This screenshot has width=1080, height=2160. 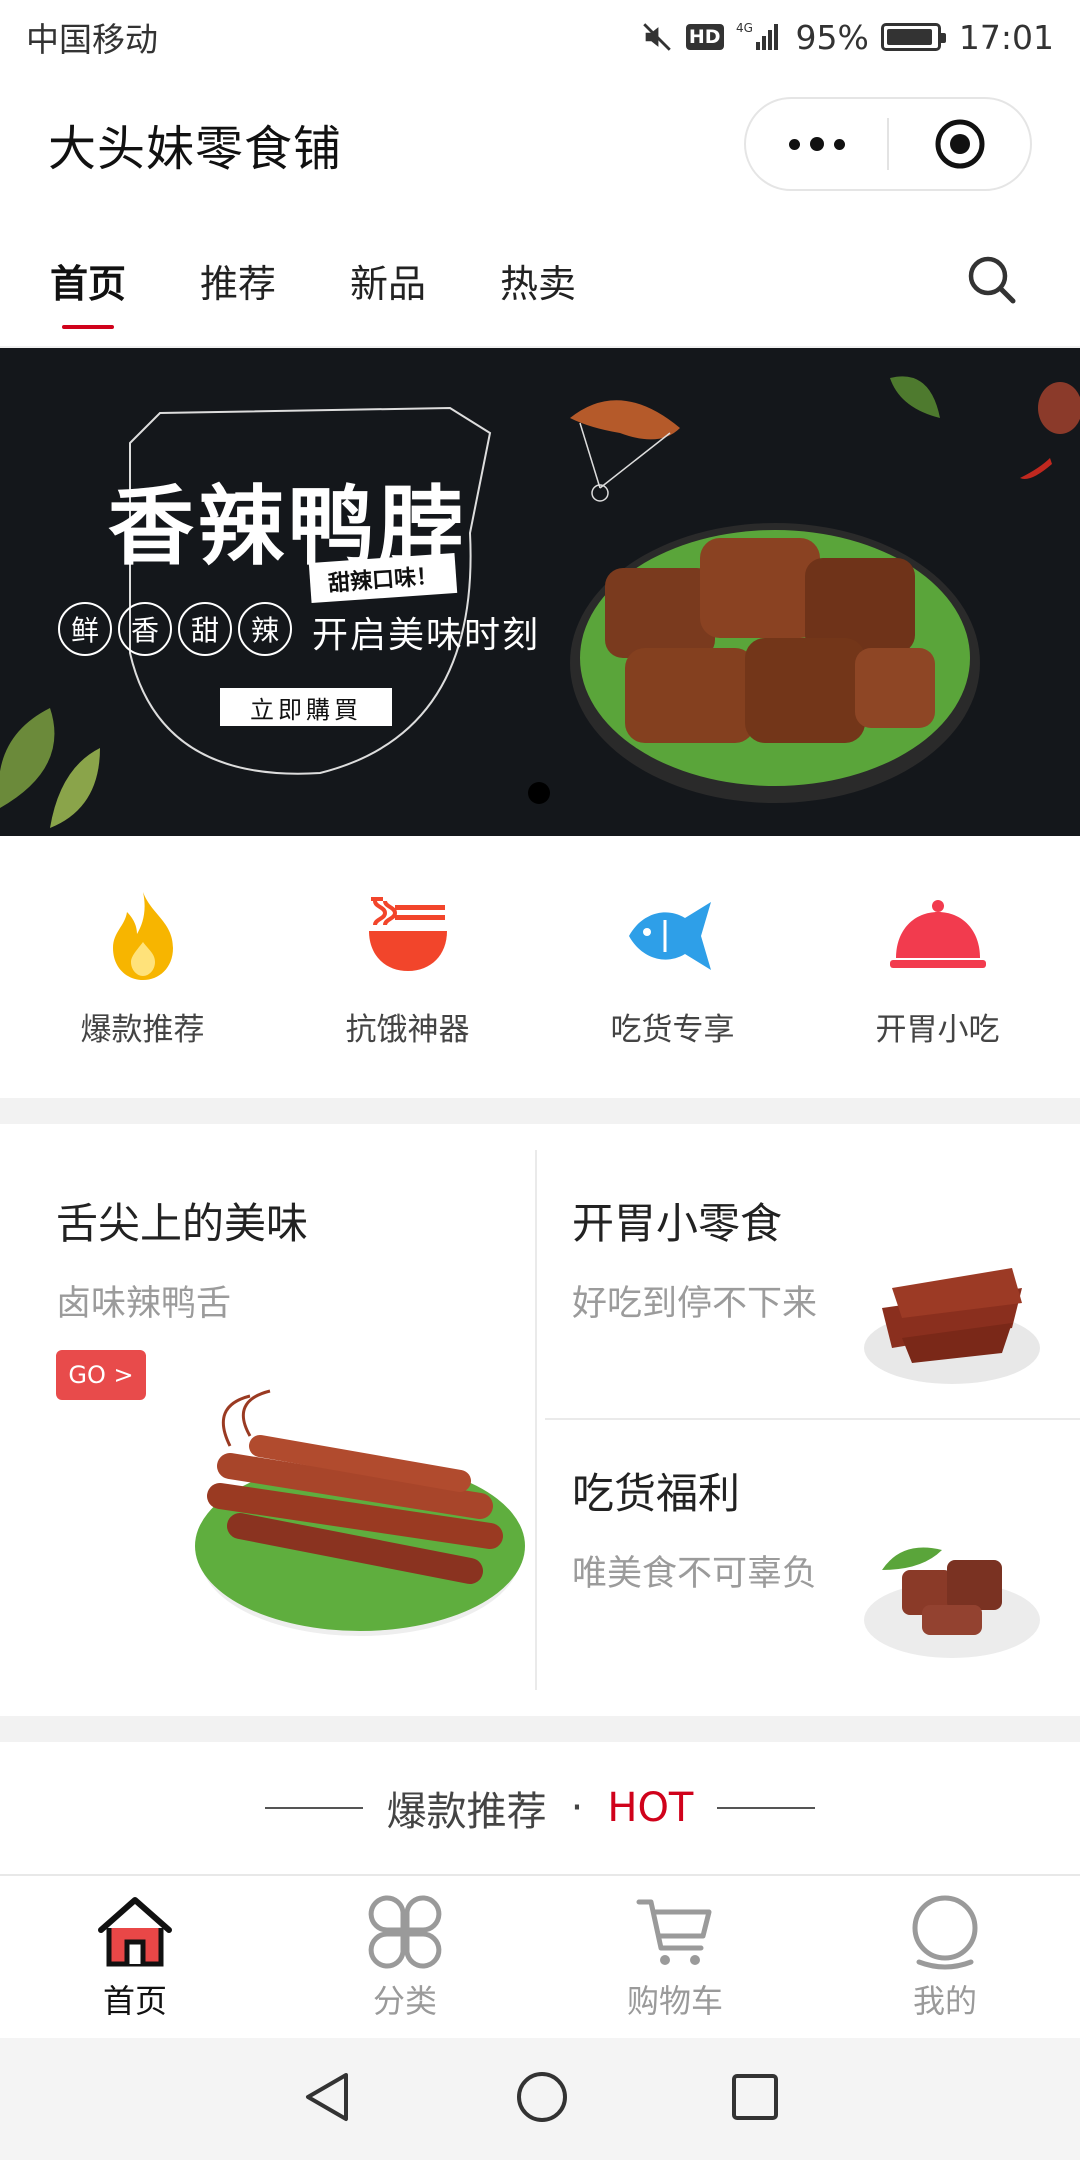 I want to click on status-indicators: HD 4G 95% 17:01, so click(x=847, y=37).